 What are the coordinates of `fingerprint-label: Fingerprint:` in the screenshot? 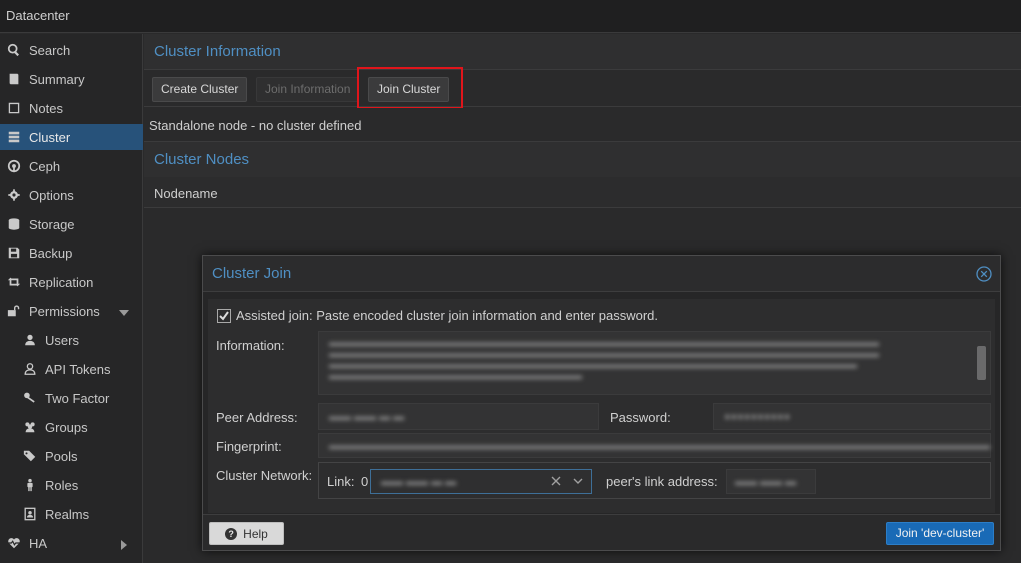 It's located at (249, 446).